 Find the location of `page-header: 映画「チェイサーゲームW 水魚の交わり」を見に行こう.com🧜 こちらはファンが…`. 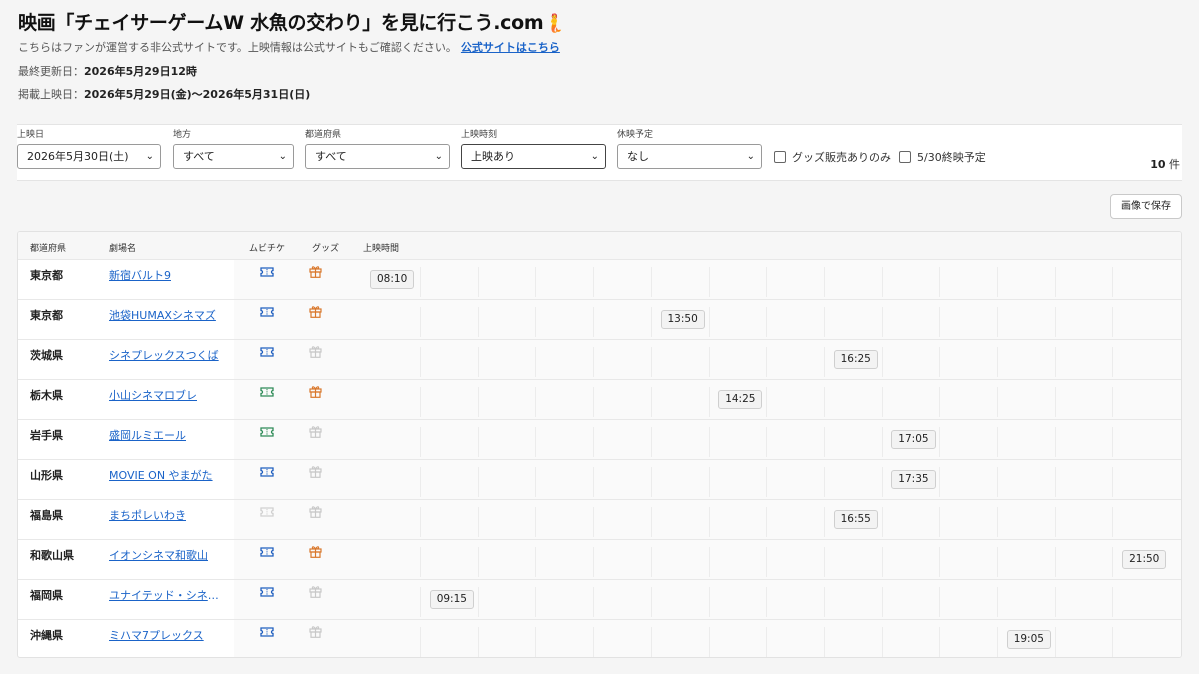

page-header: 映画「チェイサーゲームW 水魚の交わり」を見に行こう.com🧜 こちらはファンが… is located at coordinates (598, 56).